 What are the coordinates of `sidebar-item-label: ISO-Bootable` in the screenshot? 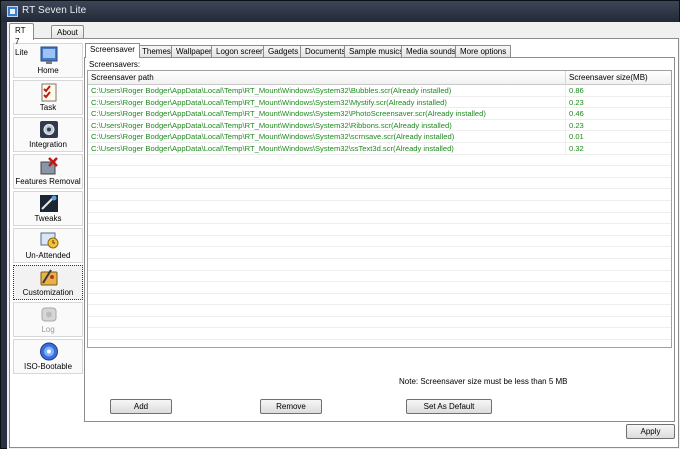 It's located at (48, 366).